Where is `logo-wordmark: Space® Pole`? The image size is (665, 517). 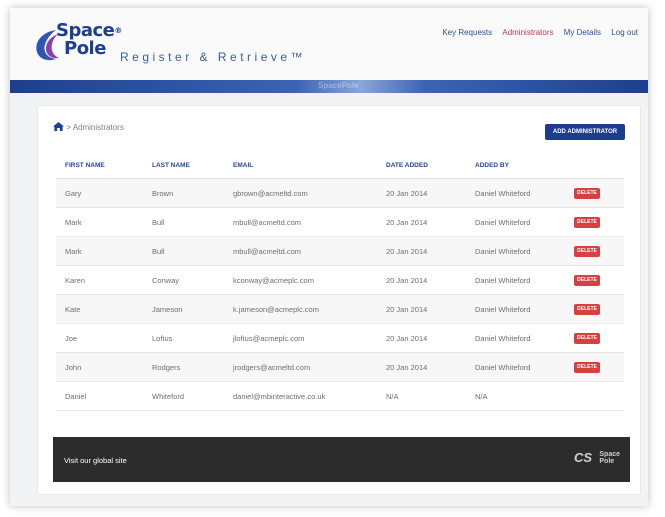 logo-wordmark: Space® Pole is located at coordinates (89, 40).